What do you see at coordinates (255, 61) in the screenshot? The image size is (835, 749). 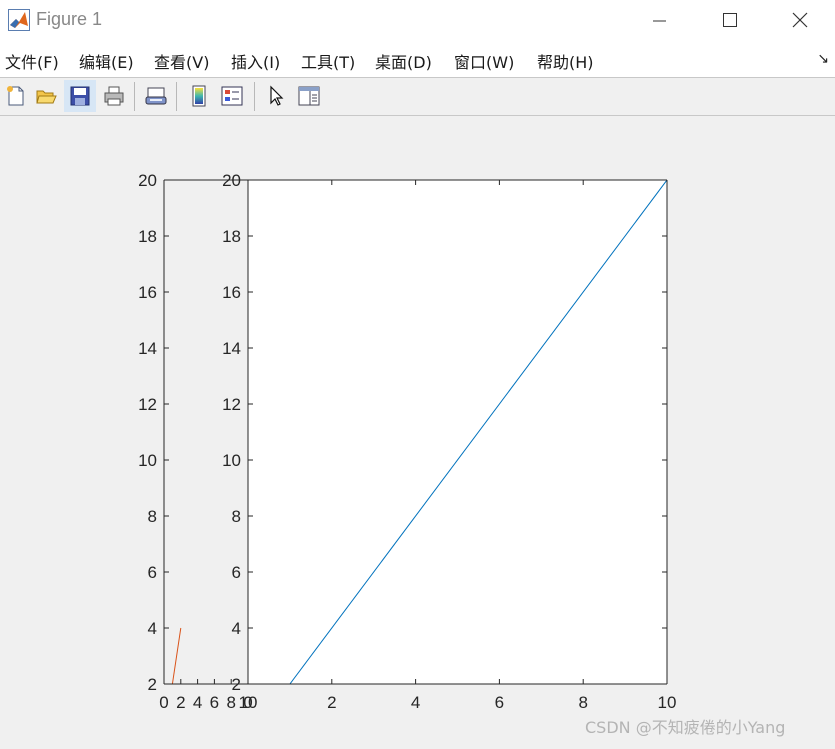 I see `menu-insert: 插入(I)` at bounding box center [255, 61].